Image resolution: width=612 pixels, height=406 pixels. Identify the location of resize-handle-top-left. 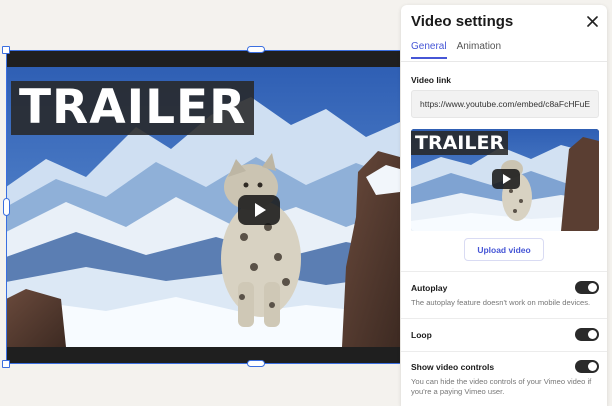
(6, 50).